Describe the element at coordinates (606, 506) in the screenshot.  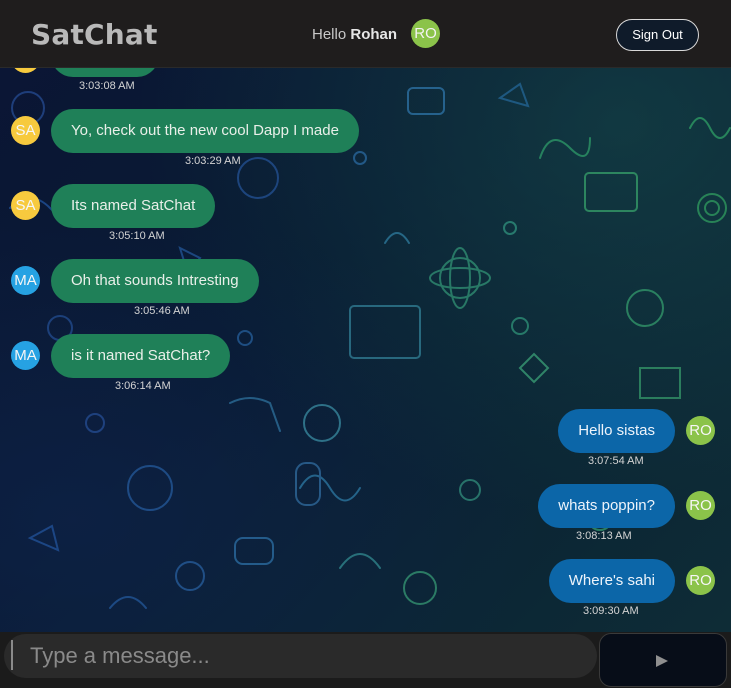
I see `message-bubble: whats poppin?` at that location.